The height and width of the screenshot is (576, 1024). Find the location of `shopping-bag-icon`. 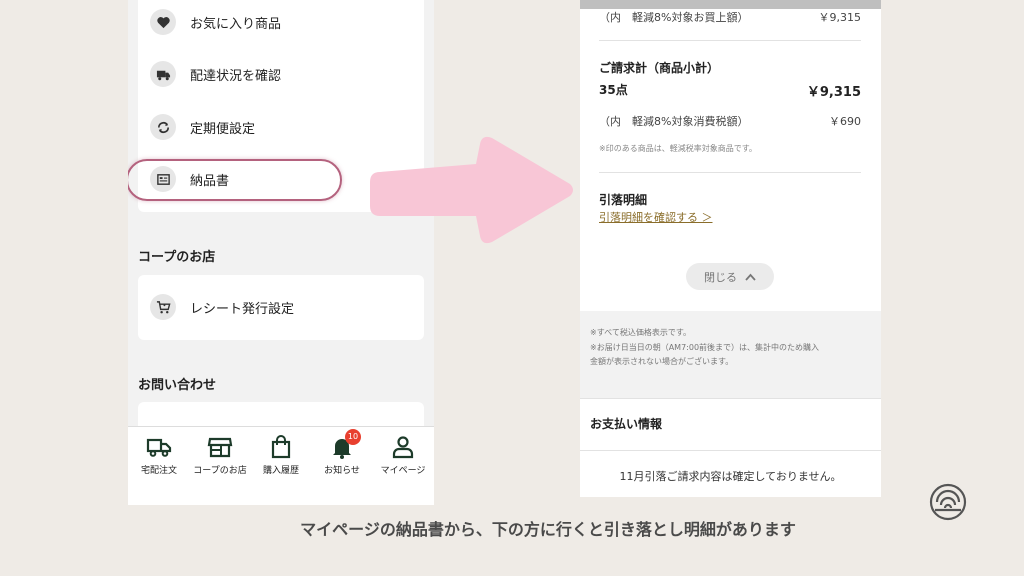

shopping-bag-icon is located at coordinates (281, 447).